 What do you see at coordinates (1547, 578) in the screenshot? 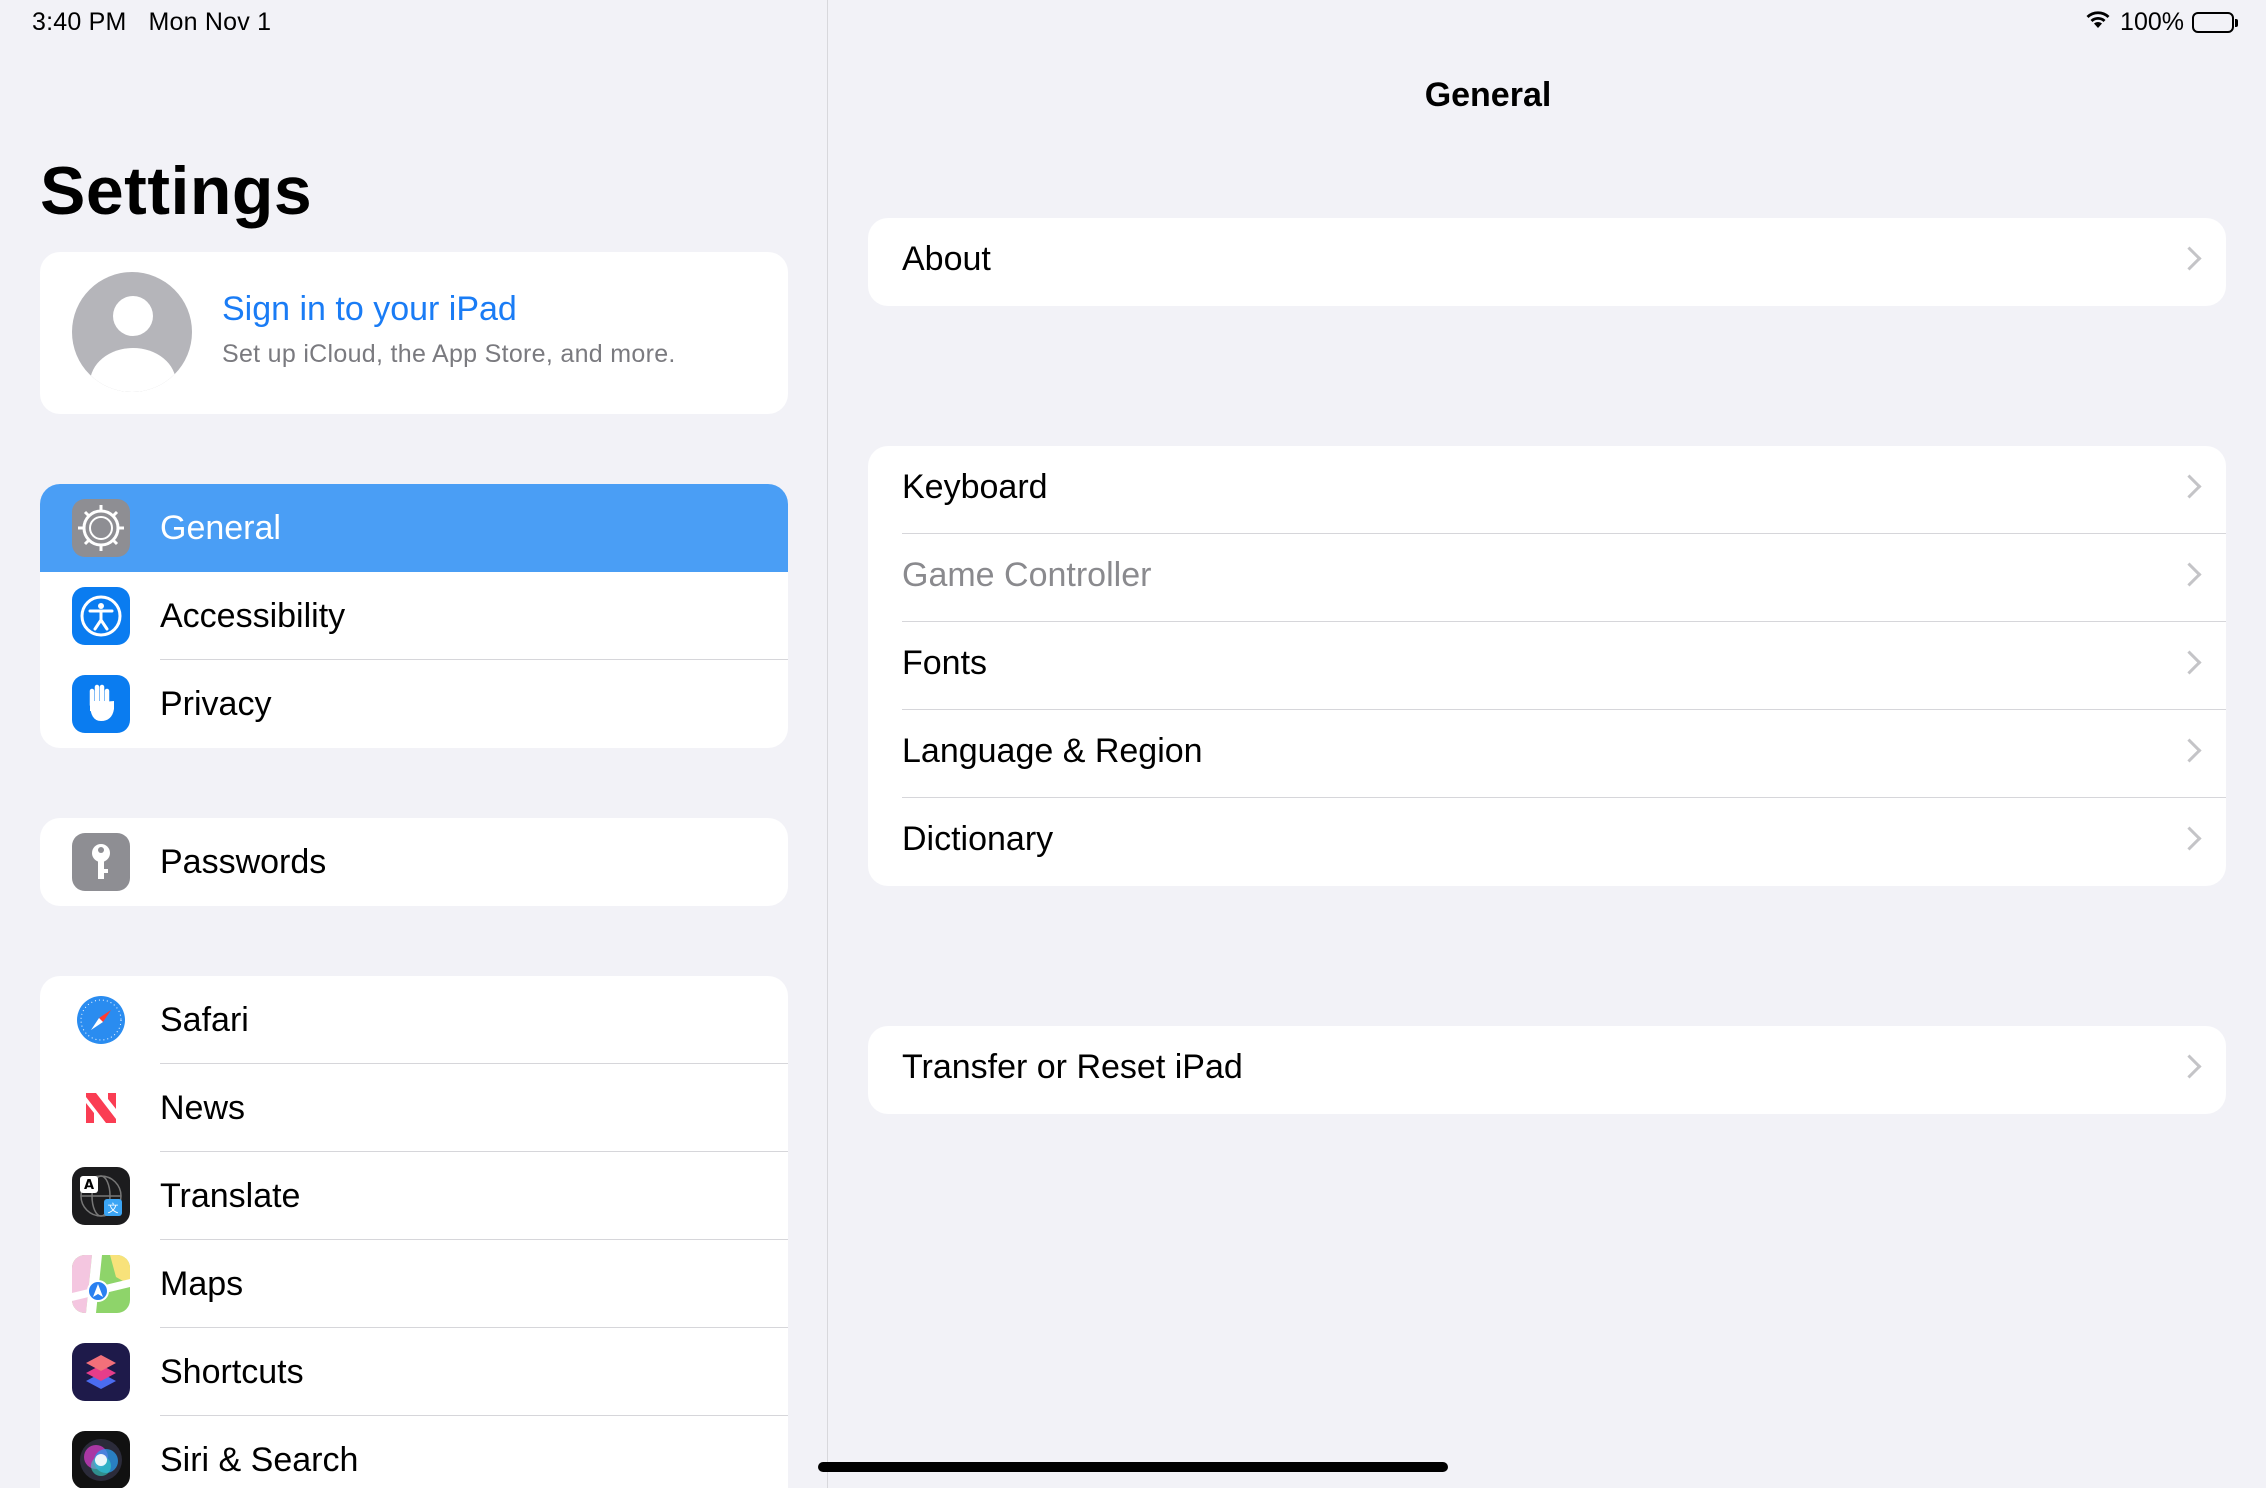
I see `row-game-controller: Game Controller` at bounding box center [1547, 578].